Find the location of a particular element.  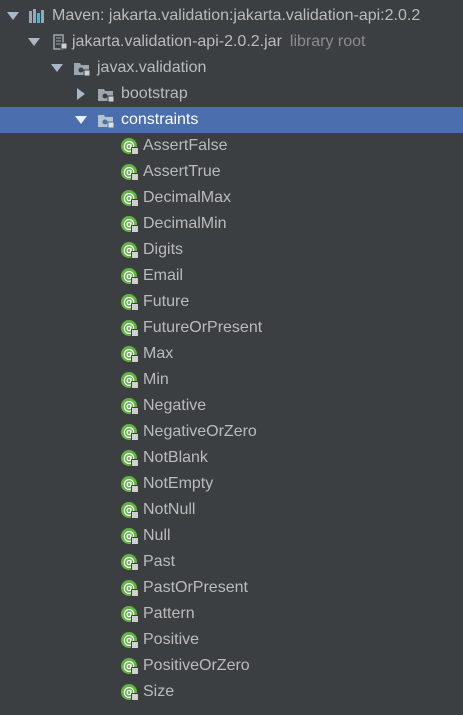

tree-node-annotation: @ AssertTrue is located at coordinates (231, 172).